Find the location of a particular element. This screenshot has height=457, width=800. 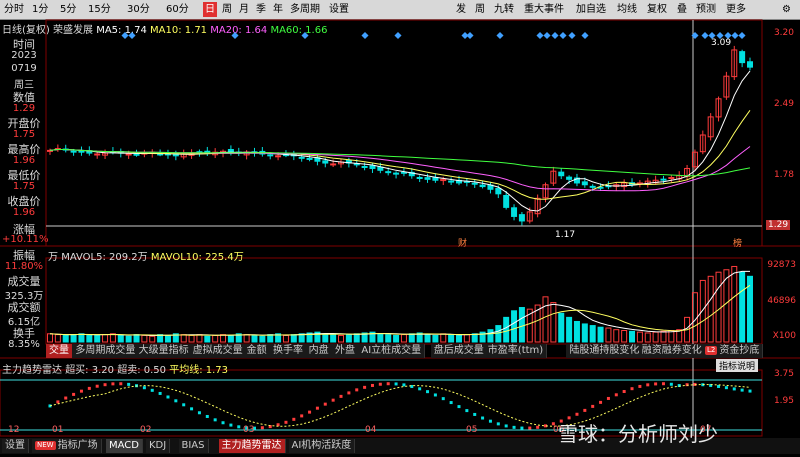

month-label-3: 03 is located at coordinates (249, 430).